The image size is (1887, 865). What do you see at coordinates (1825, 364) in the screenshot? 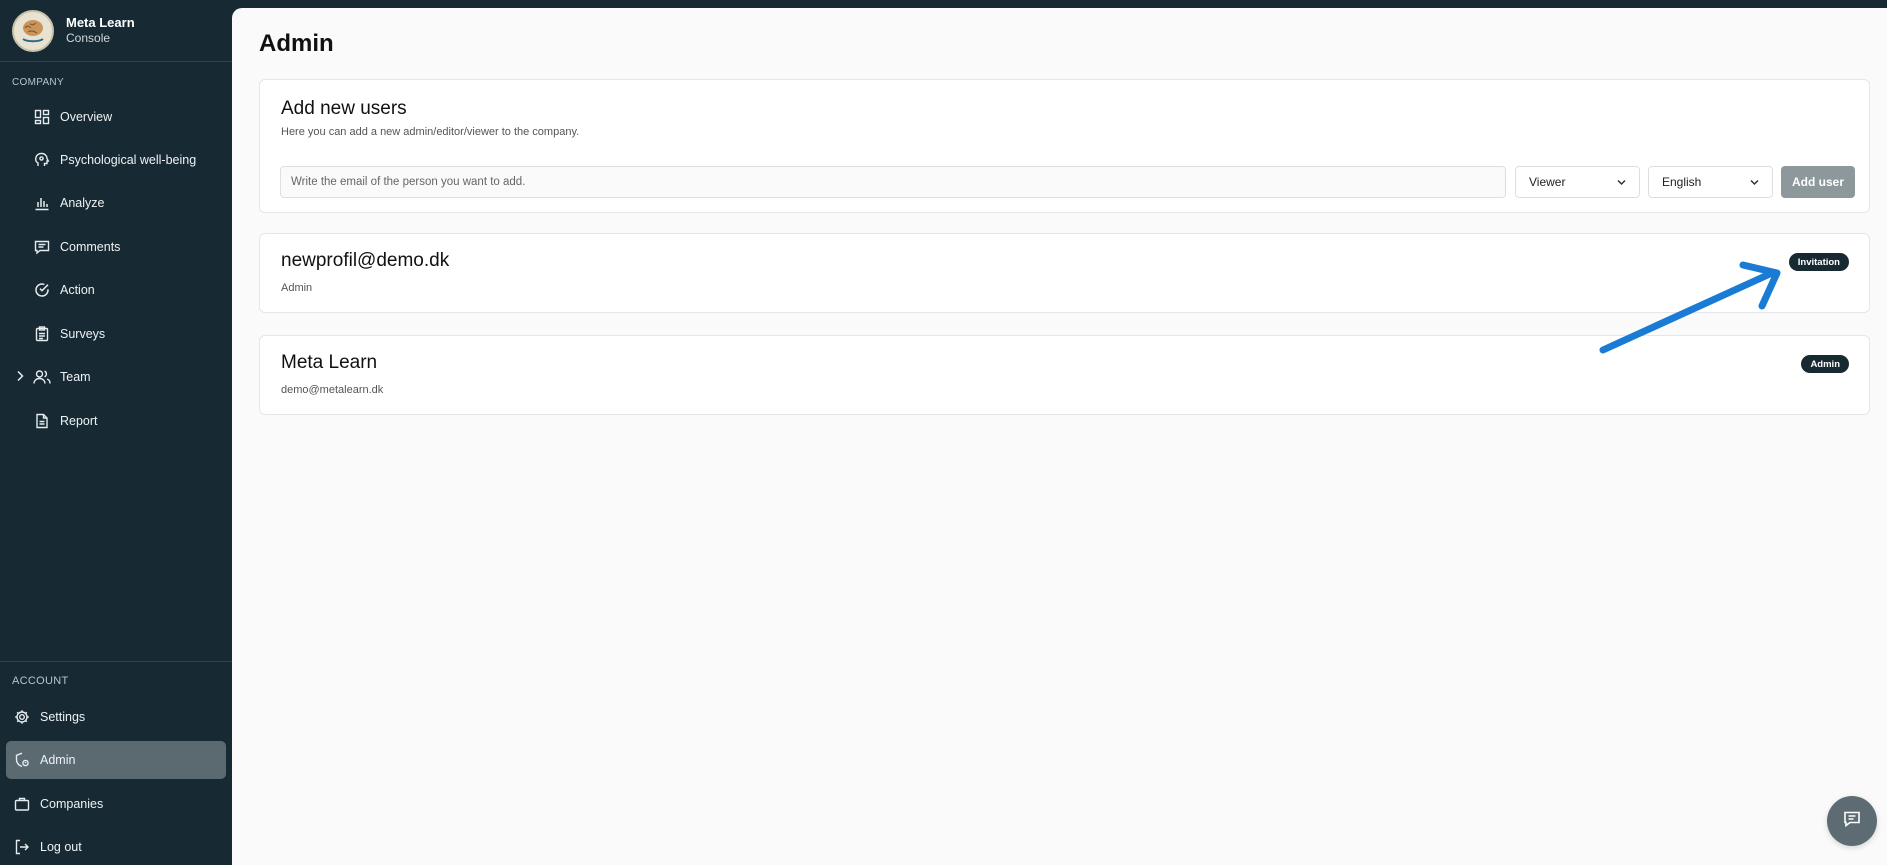
I see `role-badge: Admin` at bounding box center [1825, 364].